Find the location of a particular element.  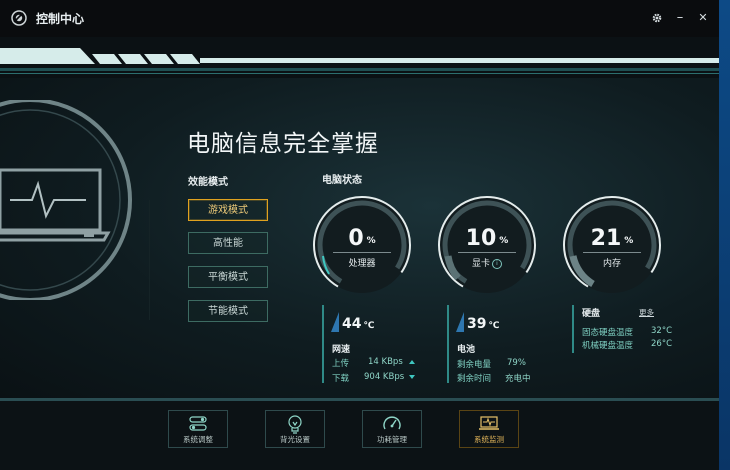

nav-system-monitor: 系统监测 is located at coordinates (489, 429).